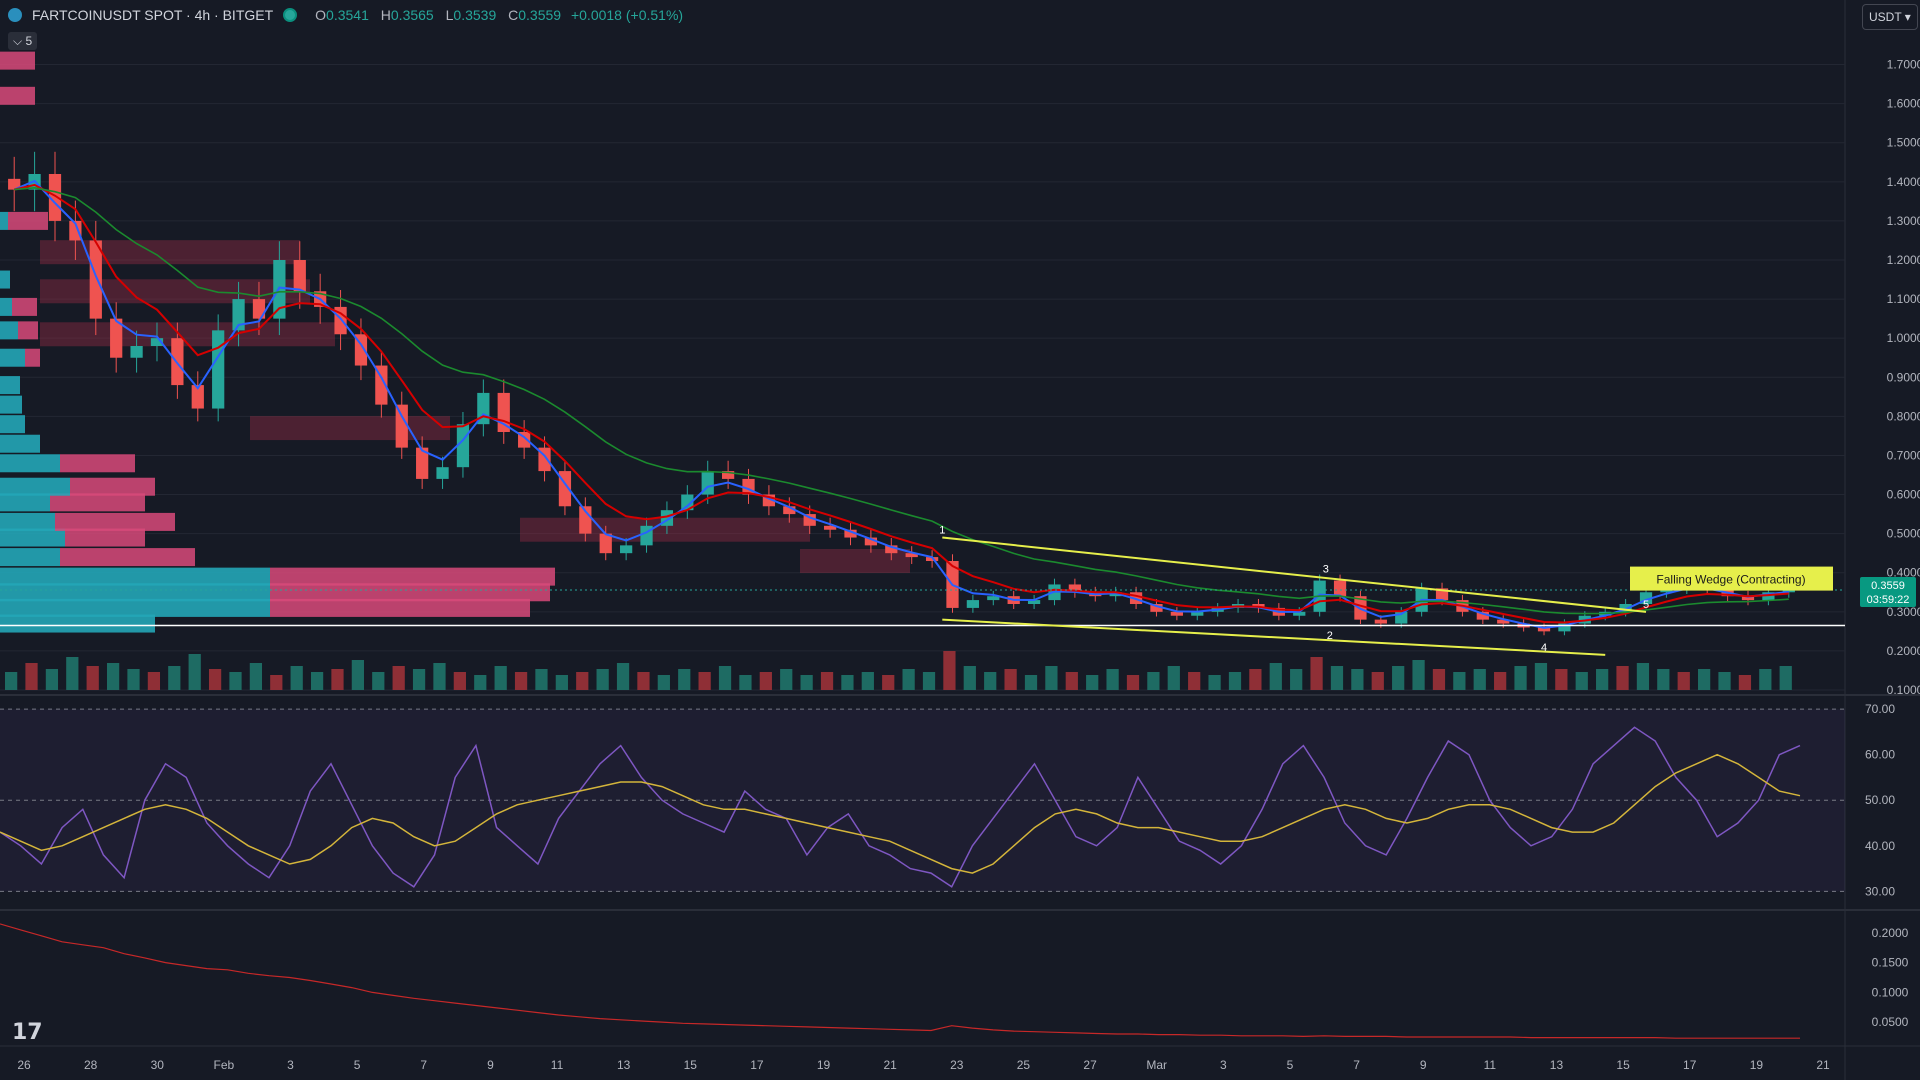  What do you see at coordinates (1356, 1065) in the screenshot?
I see `time-tick-label: 7` at bounding box center [1356, 1065].